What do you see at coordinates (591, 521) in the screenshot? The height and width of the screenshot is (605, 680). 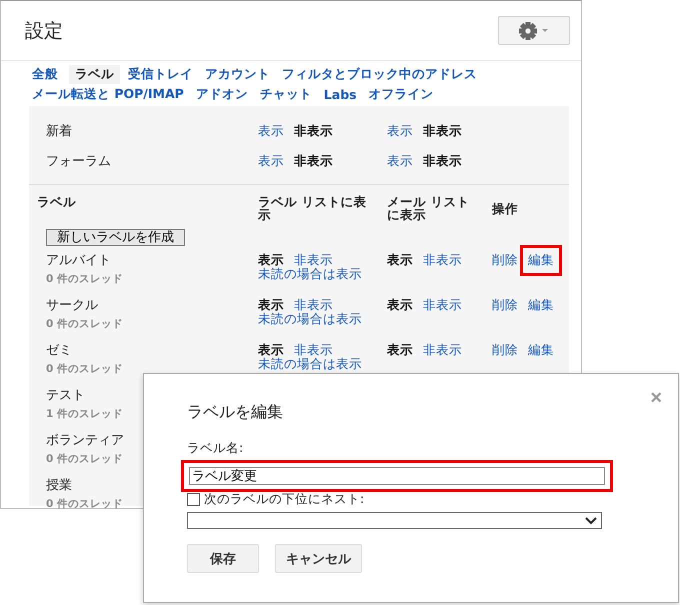 I see `chevron-down-icon` at bounding box center [591, 521].